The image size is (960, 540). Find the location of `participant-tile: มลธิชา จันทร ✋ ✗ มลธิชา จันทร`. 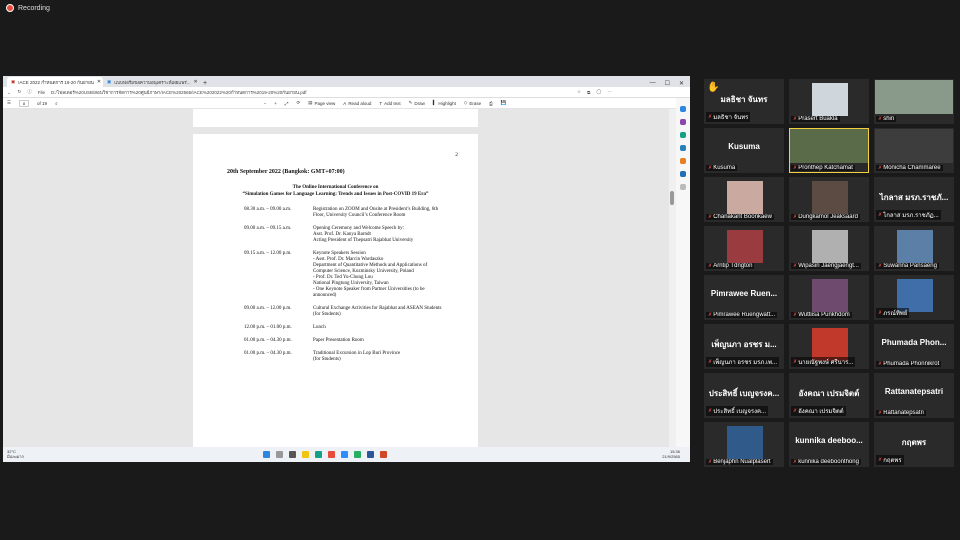

participant-tile: มลธิชา จันทร ✋ ✗ มลธิชา จันทร is located at coordinates (744, 101).